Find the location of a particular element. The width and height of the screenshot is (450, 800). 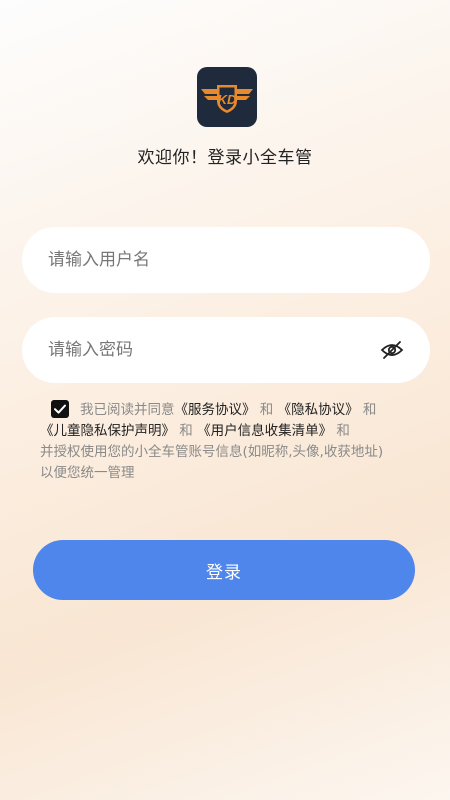

privacy-agreement-link: 《隐私协议》 is located at coordinates (318, 410).